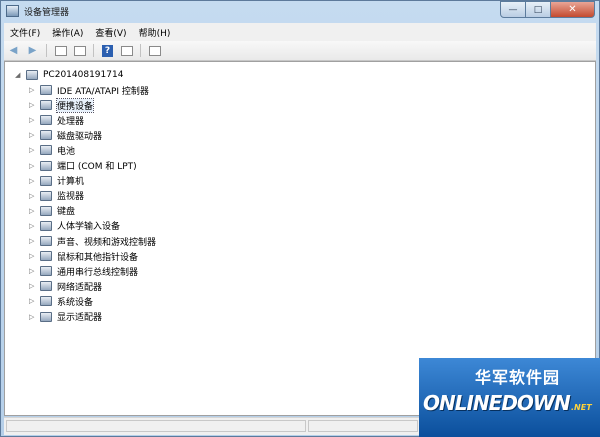 The width and height of the screenshot is (600, 437). I want to click on device-manager-app-icon, so click(12, 11).